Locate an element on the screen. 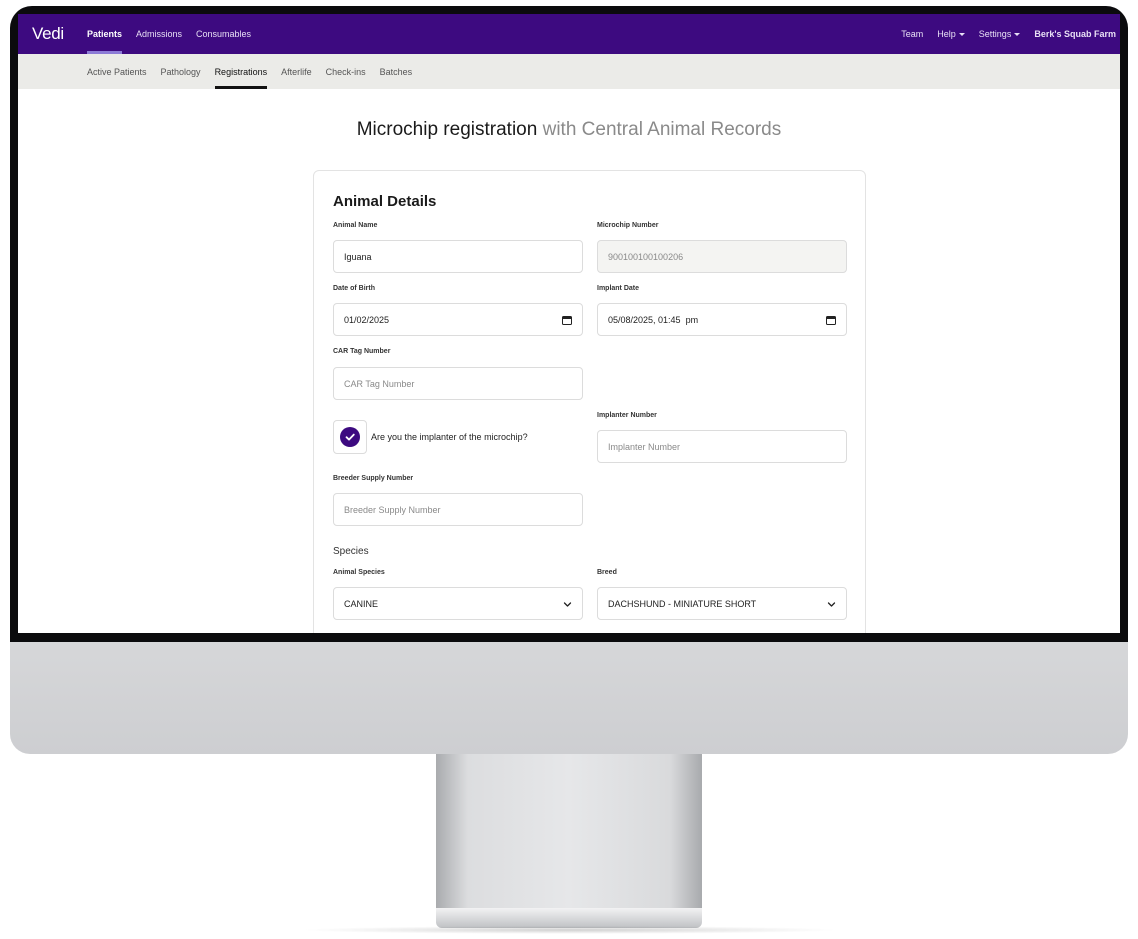  implant-date-label: Implant Date is located at coordinates (618, 288).